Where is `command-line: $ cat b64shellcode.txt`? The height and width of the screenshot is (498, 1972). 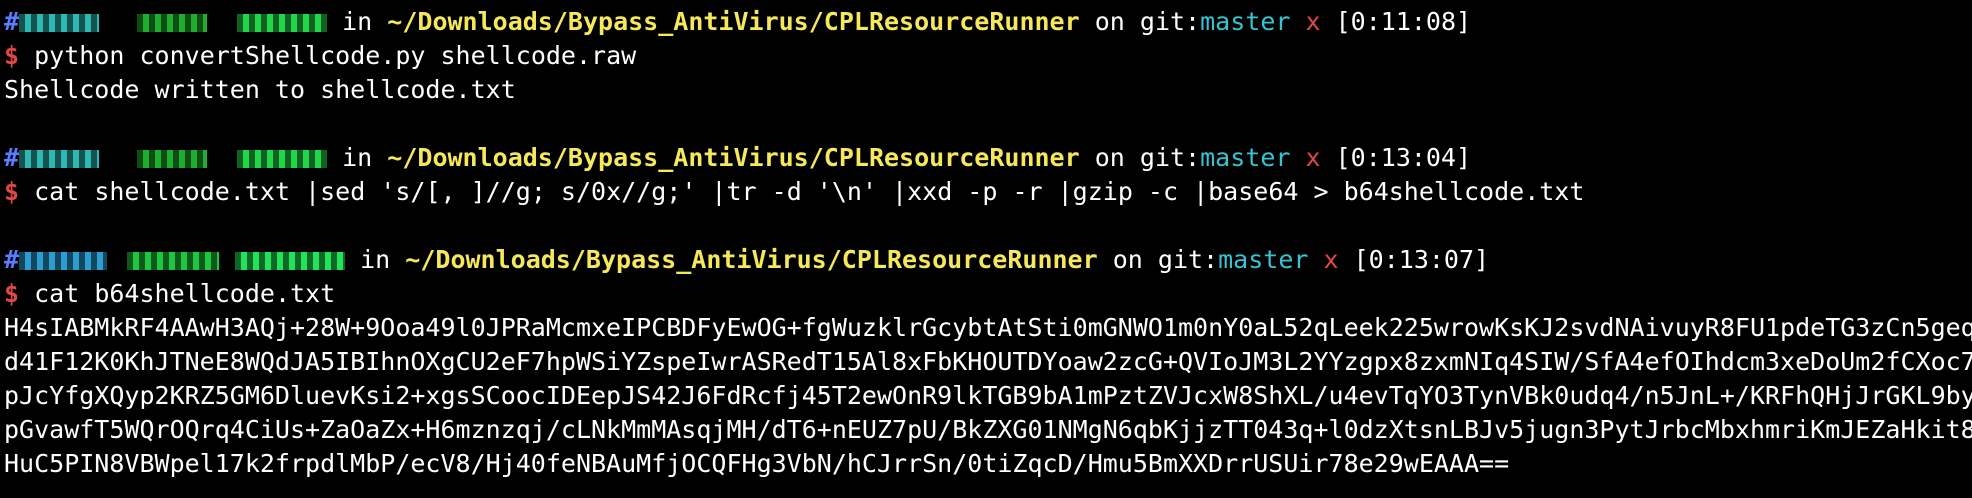 command-line: $ cat b64shellcode.txt is located at coordinates (986, 294).